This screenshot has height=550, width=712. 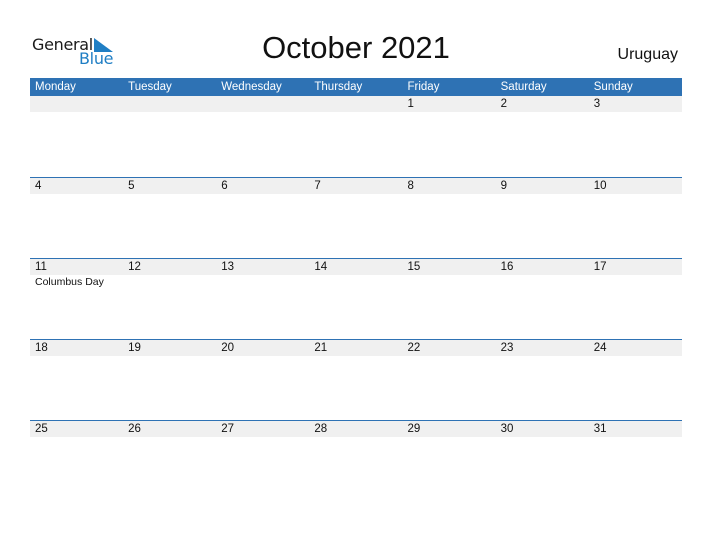 What do you see at coordinates (600, 348) in the screenshot?
I see `day-number: 24` at bounding box center [600, 348].